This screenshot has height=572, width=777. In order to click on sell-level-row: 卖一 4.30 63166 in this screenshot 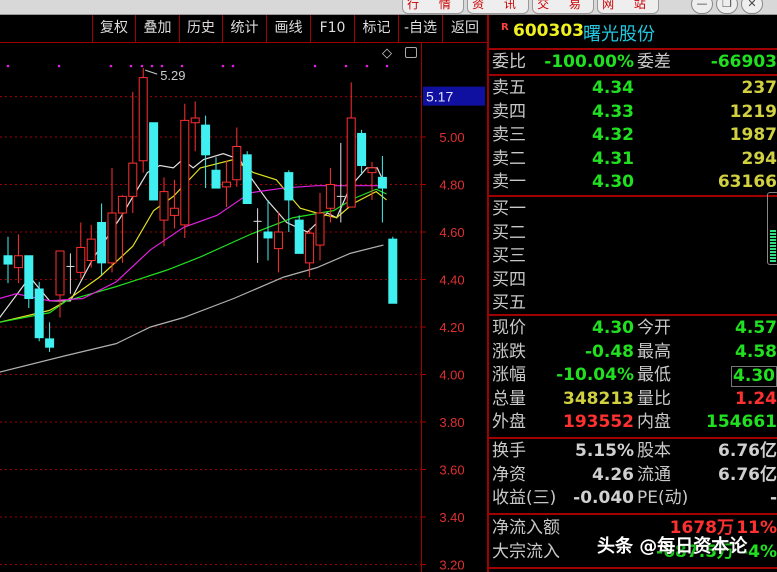, I will do `click(633, 182)`.